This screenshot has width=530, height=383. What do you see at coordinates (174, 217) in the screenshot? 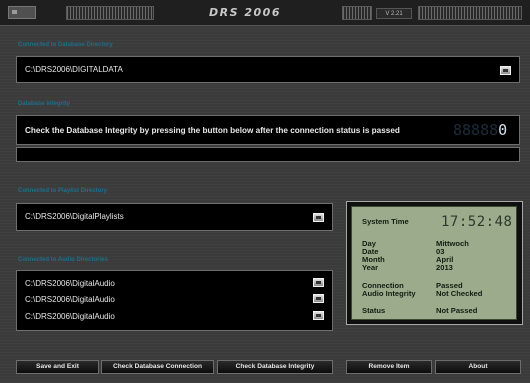
I see `playlist-directory-field: C:\DRS2006\DigitalPlaylists` at bounding box center [174, 217].